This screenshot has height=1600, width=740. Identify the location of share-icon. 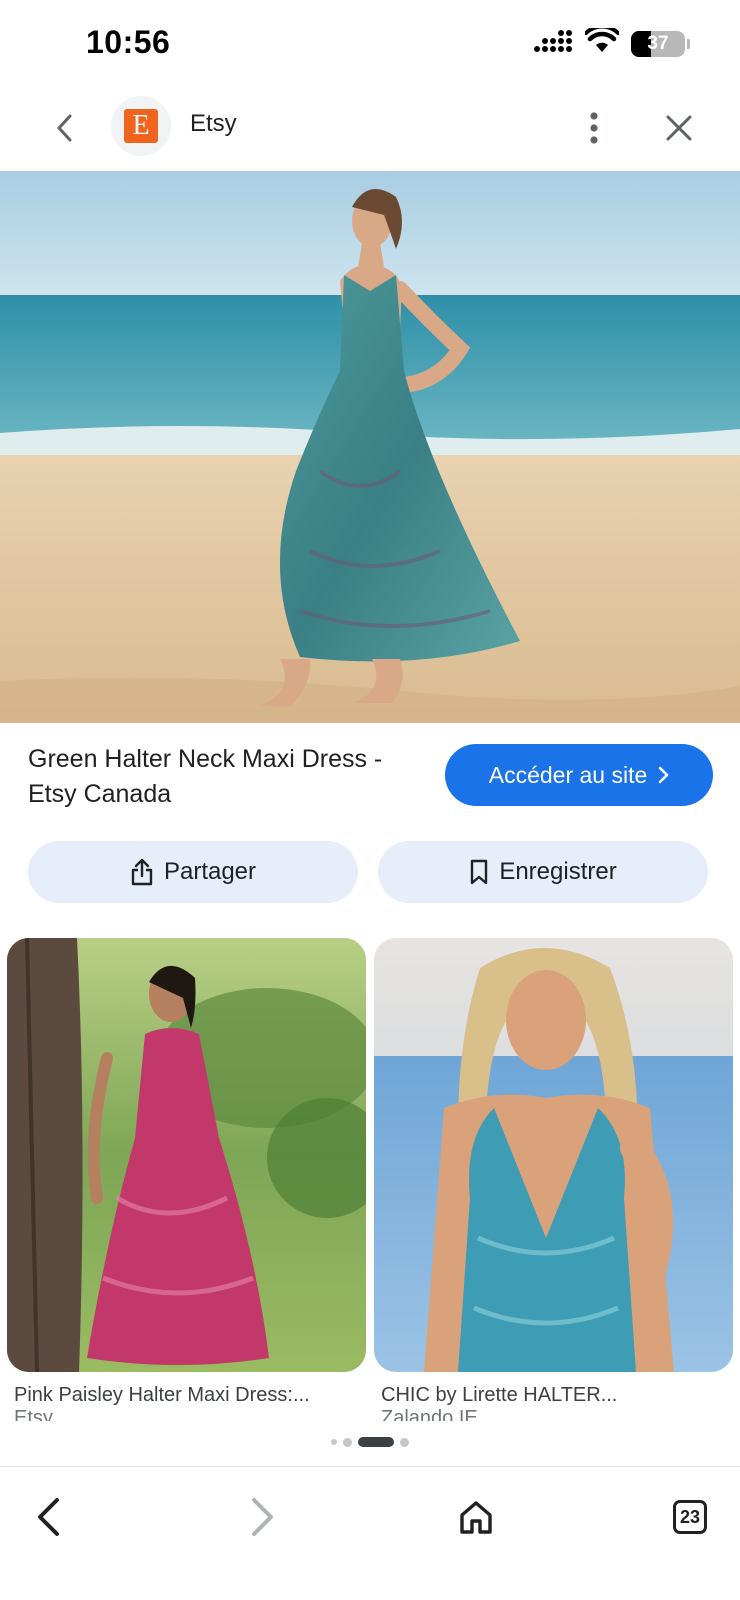
(142, 872).